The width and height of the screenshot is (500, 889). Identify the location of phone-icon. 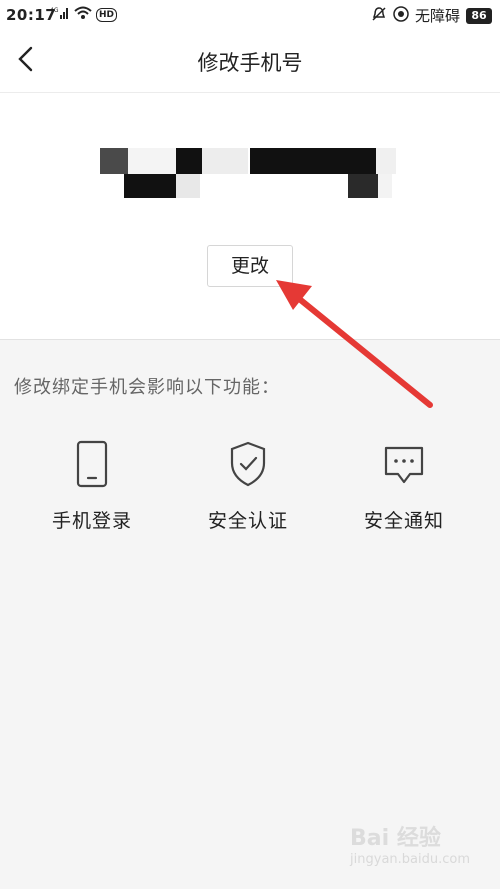
(92, 464).